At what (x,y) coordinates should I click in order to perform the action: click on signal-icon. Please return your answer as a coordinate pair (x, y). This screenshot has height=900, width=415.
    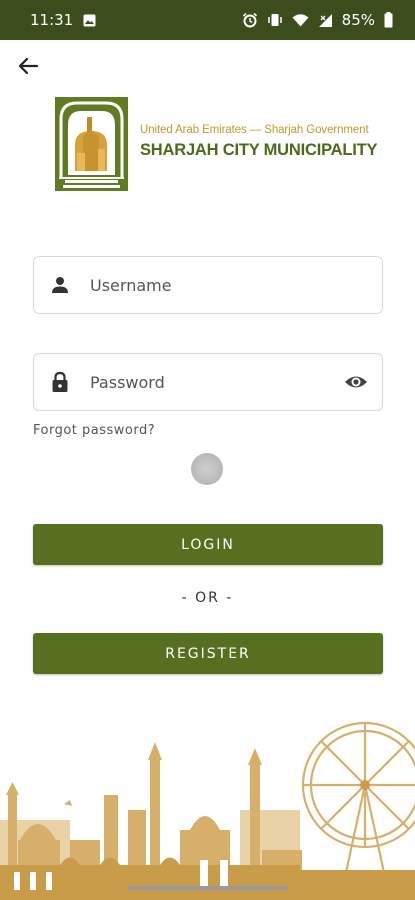
    Looking at the image, I should click on (325, 20).